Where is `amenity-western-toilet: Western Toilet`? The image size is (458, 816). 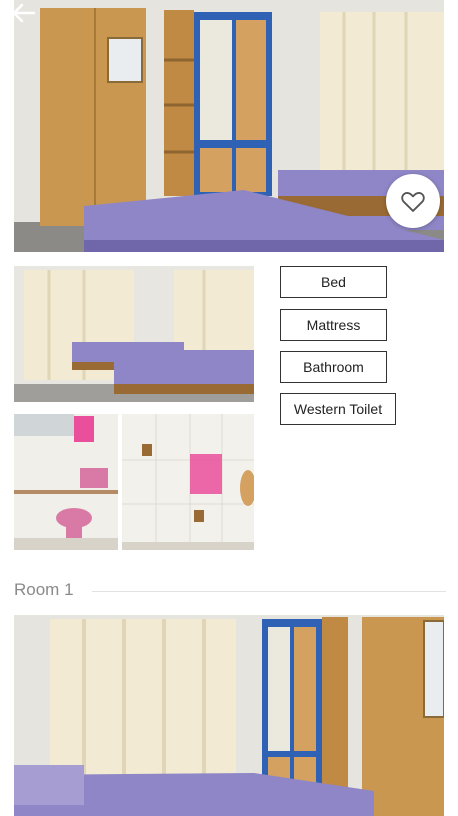 amenity-western-toilet: Western Toilet is located at coordinates (338, 409).